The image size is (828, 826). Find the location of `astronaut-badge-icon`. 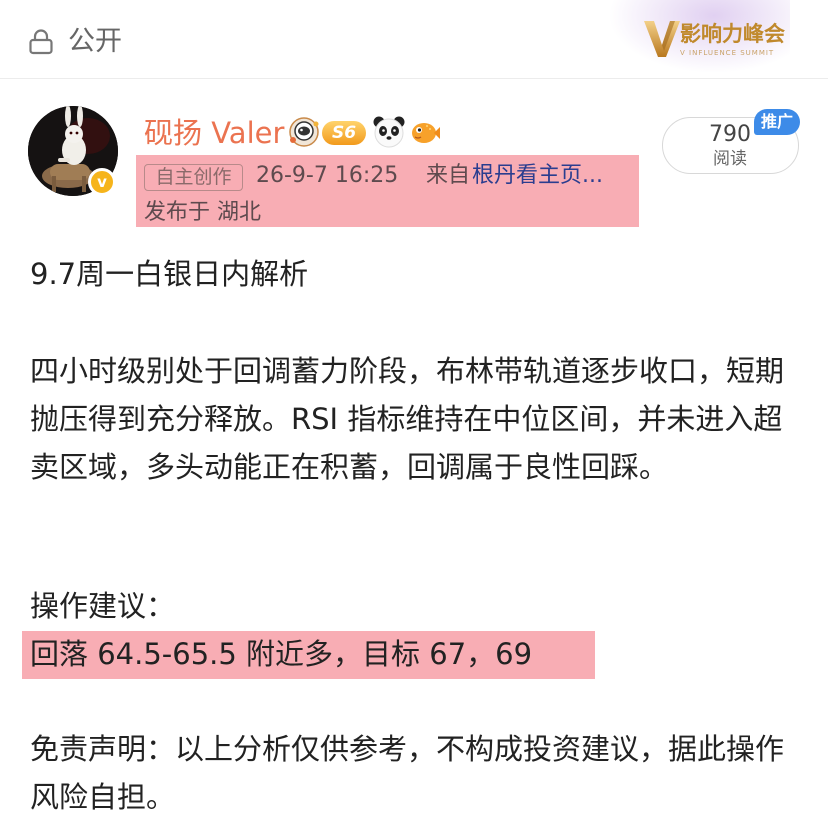

astronaut-badge-icon is located at coordinates (304, 132).